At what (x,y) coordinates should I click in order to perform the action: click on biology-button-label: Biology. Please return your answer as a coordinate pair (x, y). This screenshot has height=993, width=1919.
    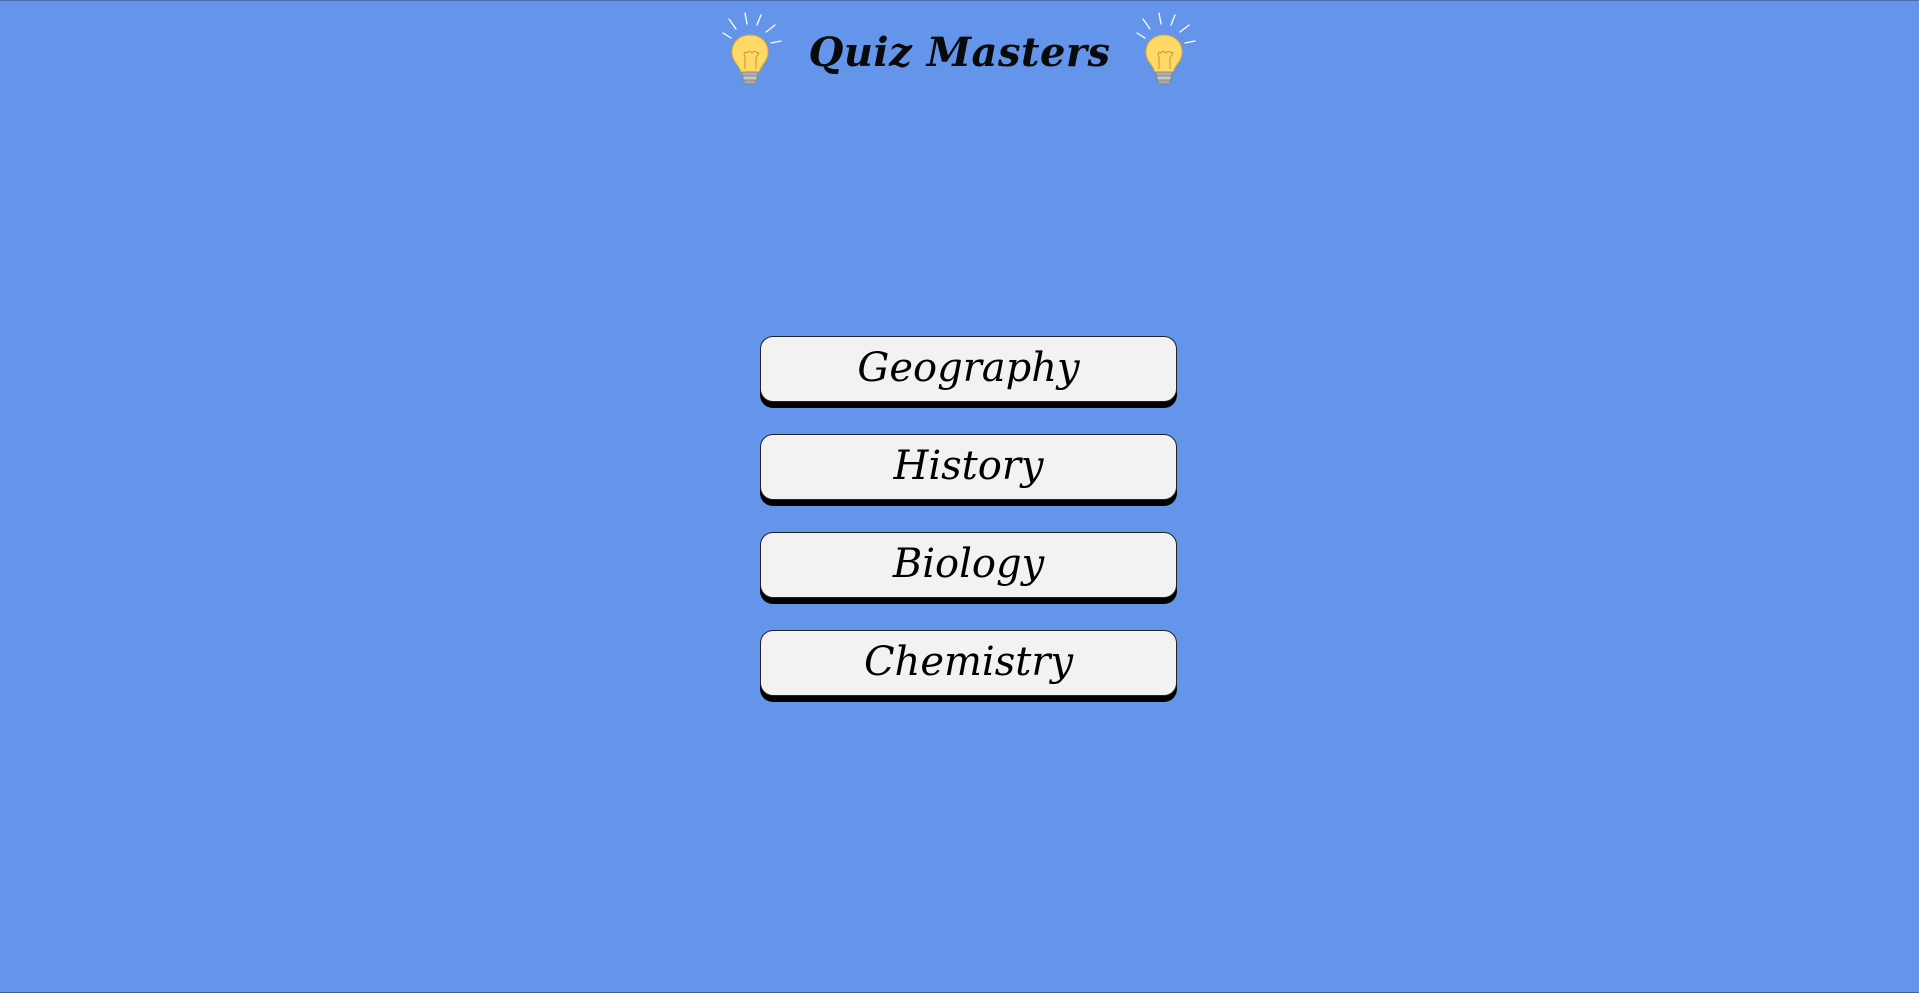
    Looking at the image, I should click on (968, 564).